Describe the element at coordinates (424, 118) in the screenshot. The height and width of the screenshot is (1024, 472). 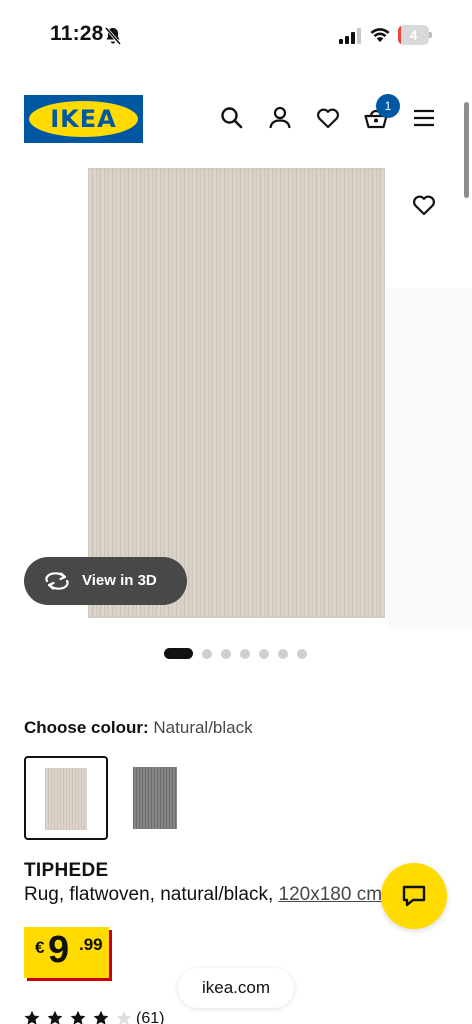
I see `menu-icon` at that location.